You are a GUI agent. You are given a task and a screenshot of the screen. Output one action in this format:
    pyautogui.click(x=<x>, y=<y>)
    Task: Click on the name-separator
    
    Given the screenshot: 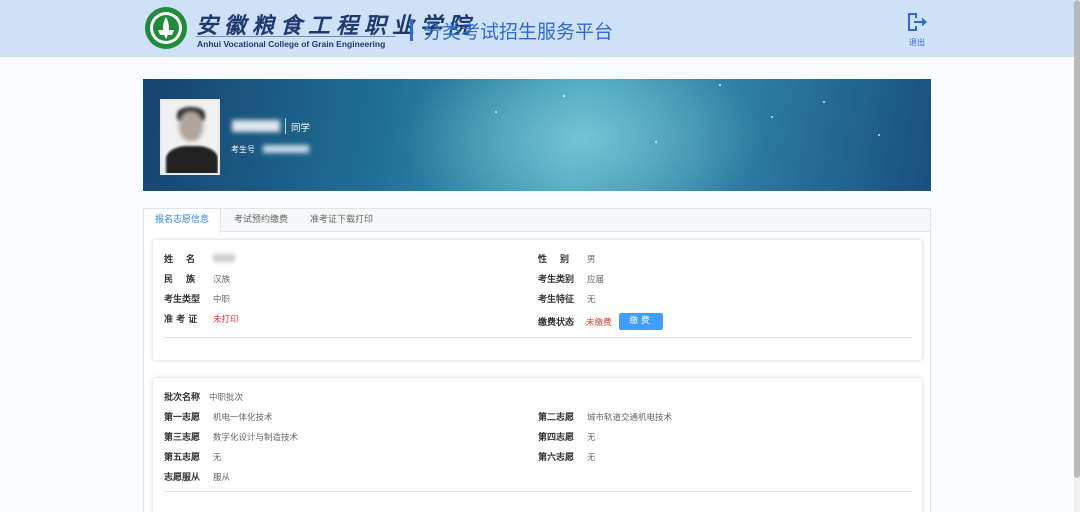 What is the action you would take?
    pyautogui.click(x=285, y=126)
    